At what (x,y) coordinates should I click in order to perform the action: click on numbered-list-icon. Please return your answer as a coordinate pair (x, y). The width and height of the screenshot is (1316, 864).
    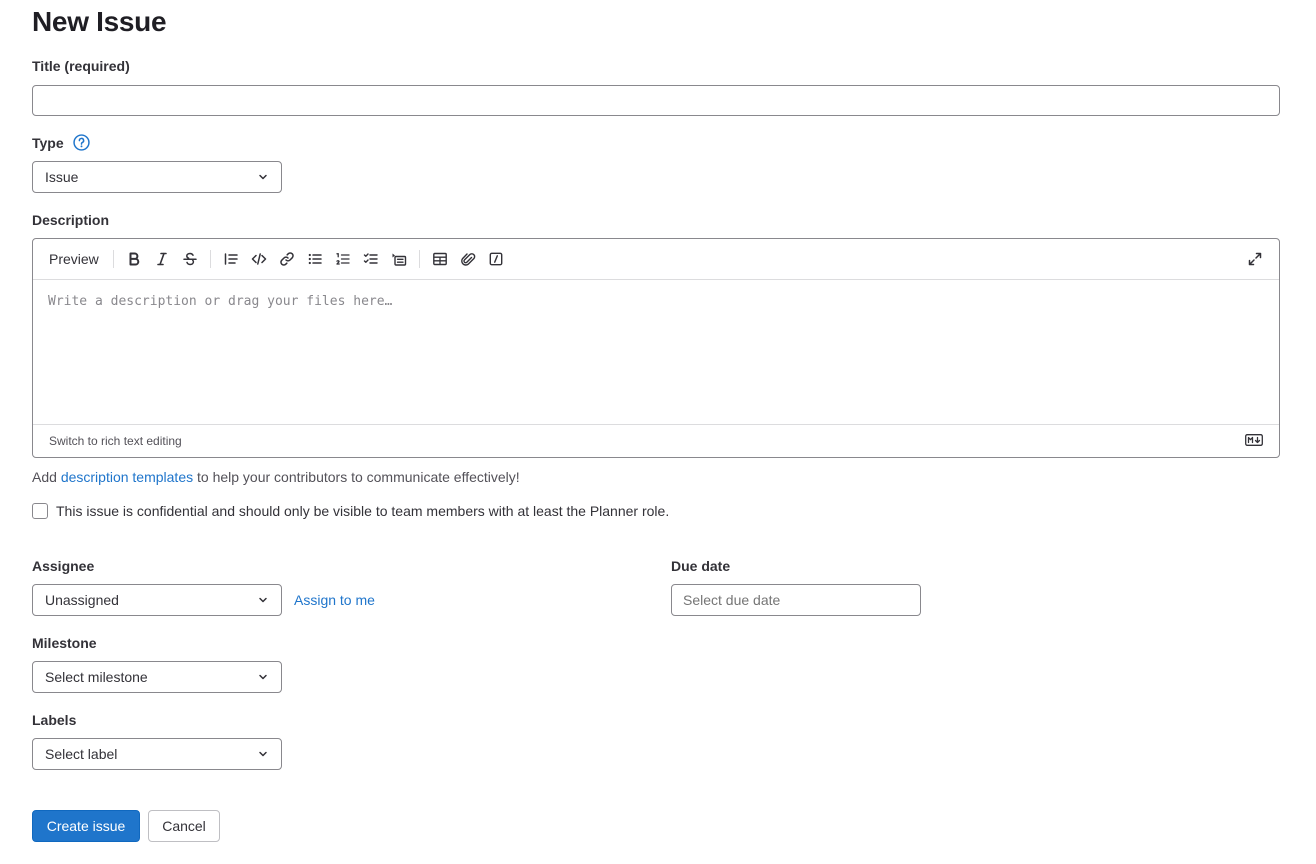
    Looking at the image, I should click on (343, 259).